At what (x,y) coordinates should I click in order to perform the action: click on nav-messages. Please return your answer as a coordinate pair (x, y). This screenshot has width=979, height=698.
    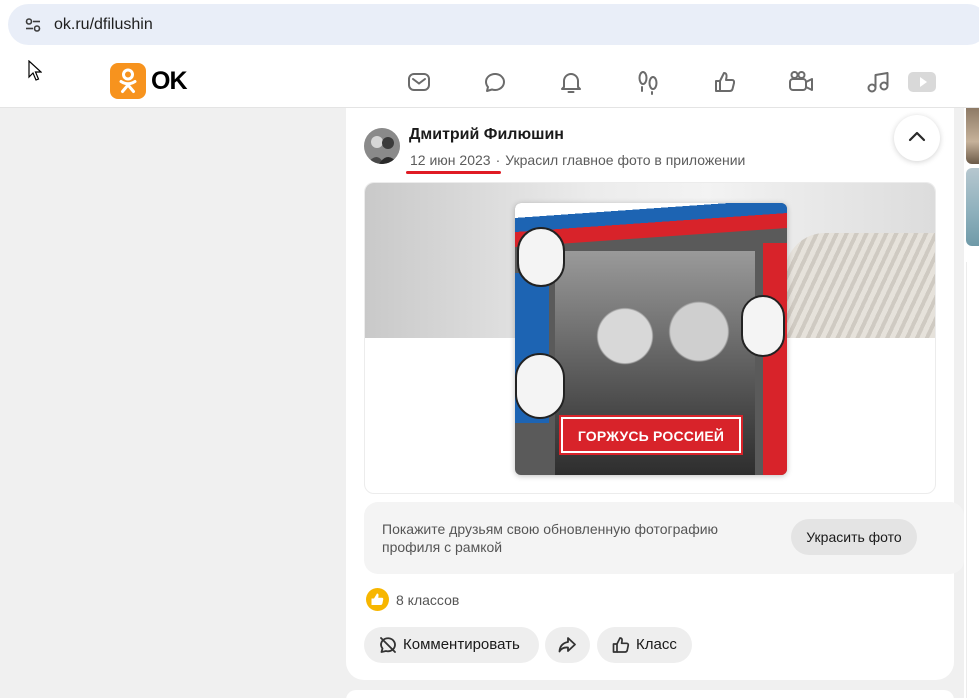
    Looking at the image, I should click on (419, 82).